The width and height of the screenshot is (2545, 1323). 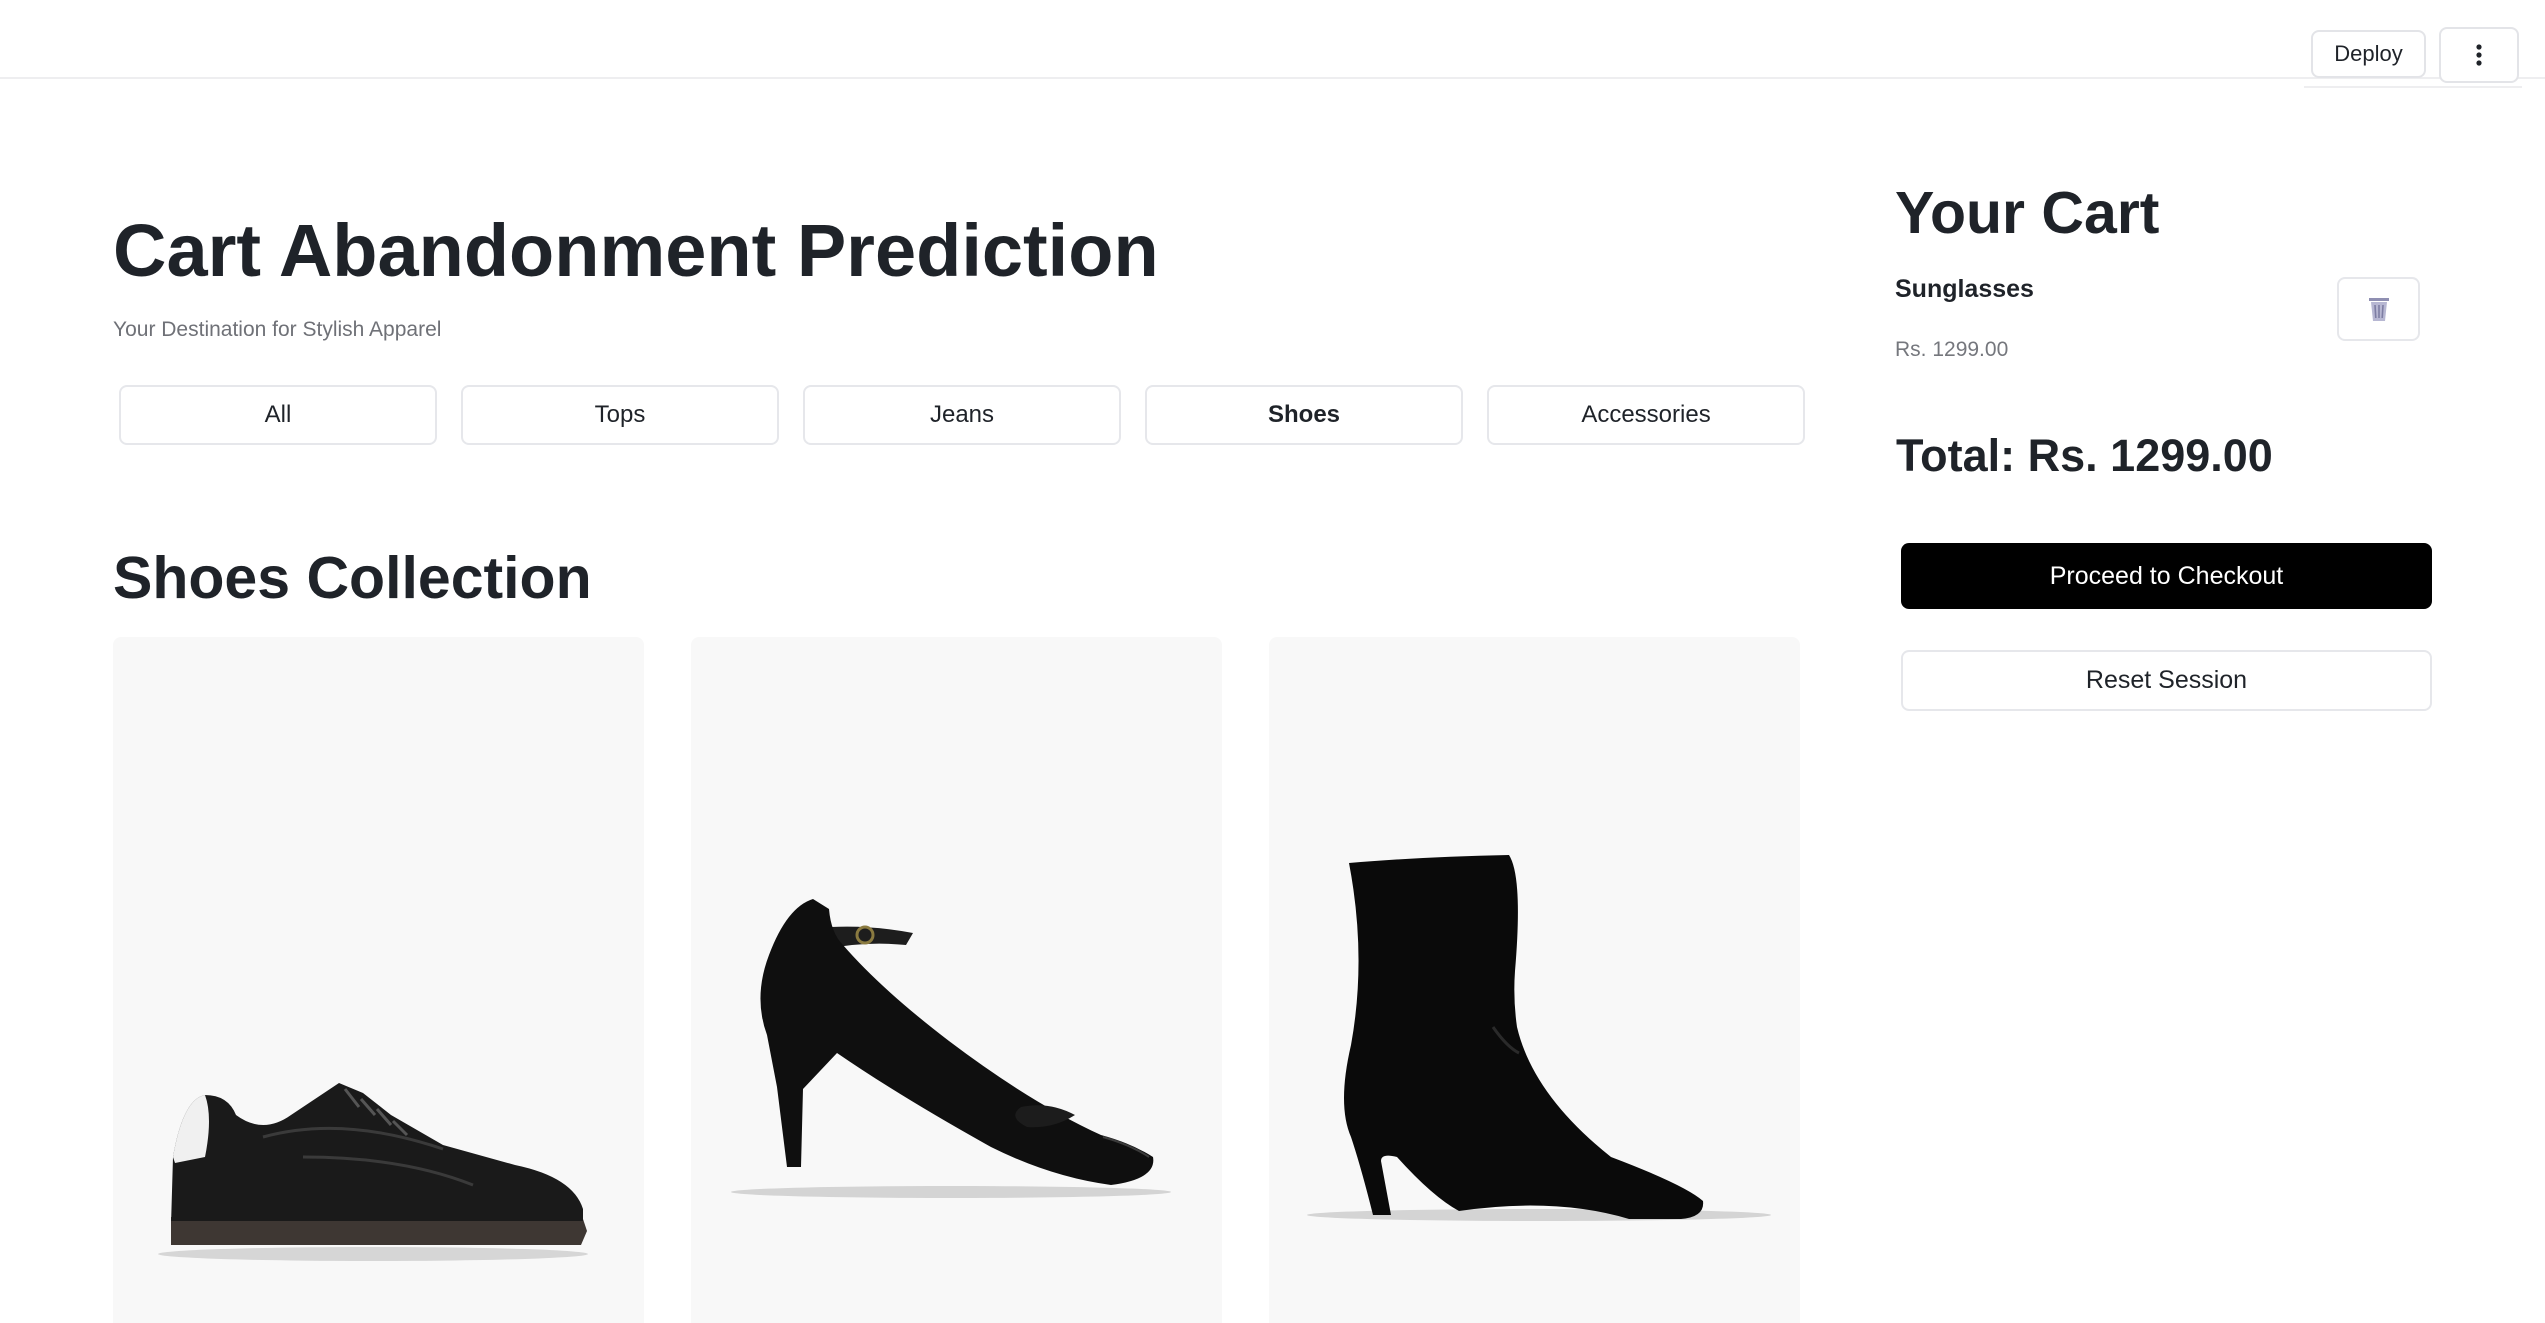 I want to click on category-button-jeans: Jeans, so click(x=962, y=415).